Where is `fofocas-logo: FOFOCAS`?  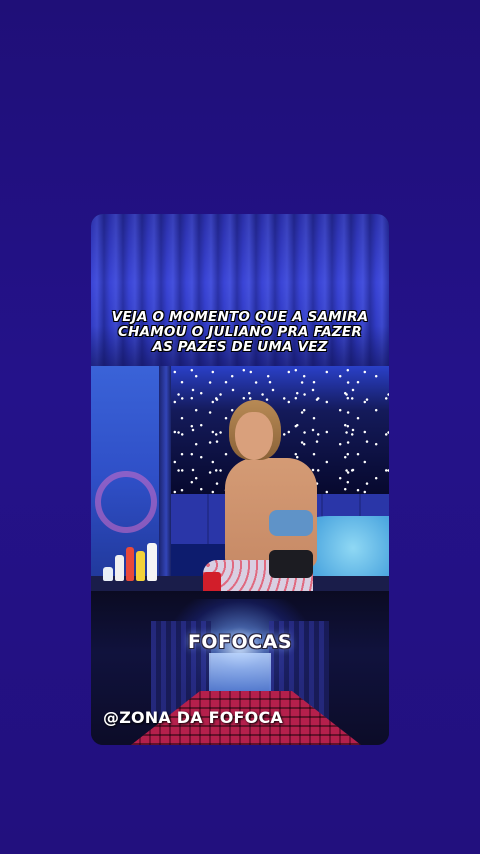 fofocas-logo: FOFOCAS is located at coordinates (240, 642).